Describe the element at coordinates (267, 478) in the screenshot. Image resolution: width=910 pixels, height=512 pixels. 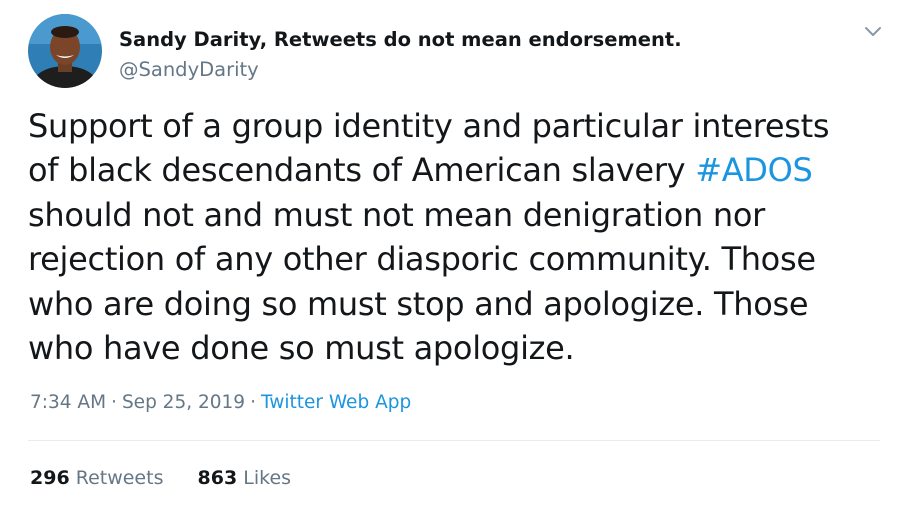
I see `likes-label: Likes` at that location.